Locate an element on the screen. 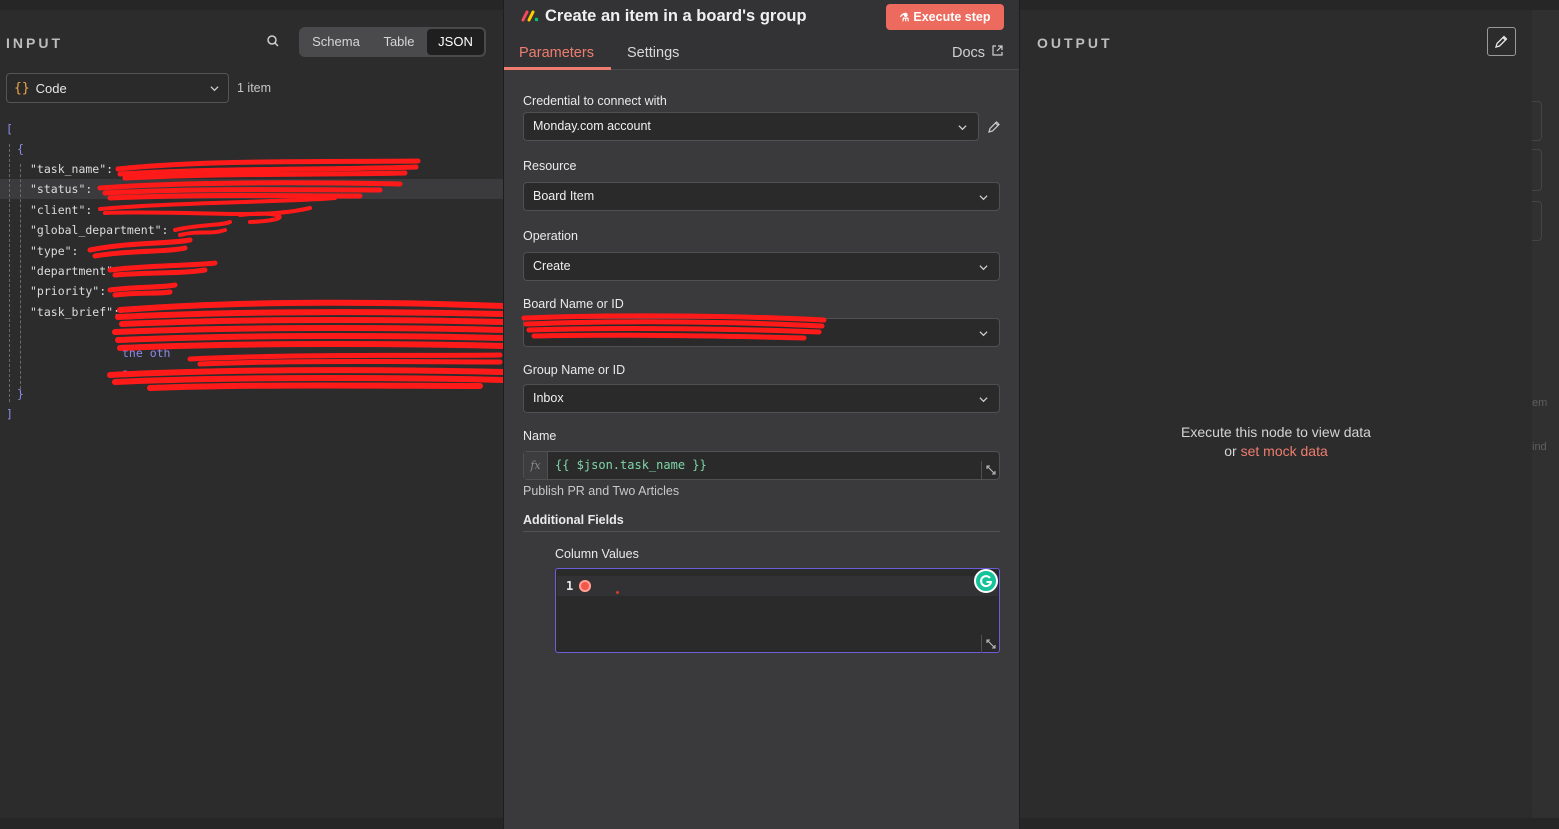  operation-label: Operation is located at coordinates (550, 236).